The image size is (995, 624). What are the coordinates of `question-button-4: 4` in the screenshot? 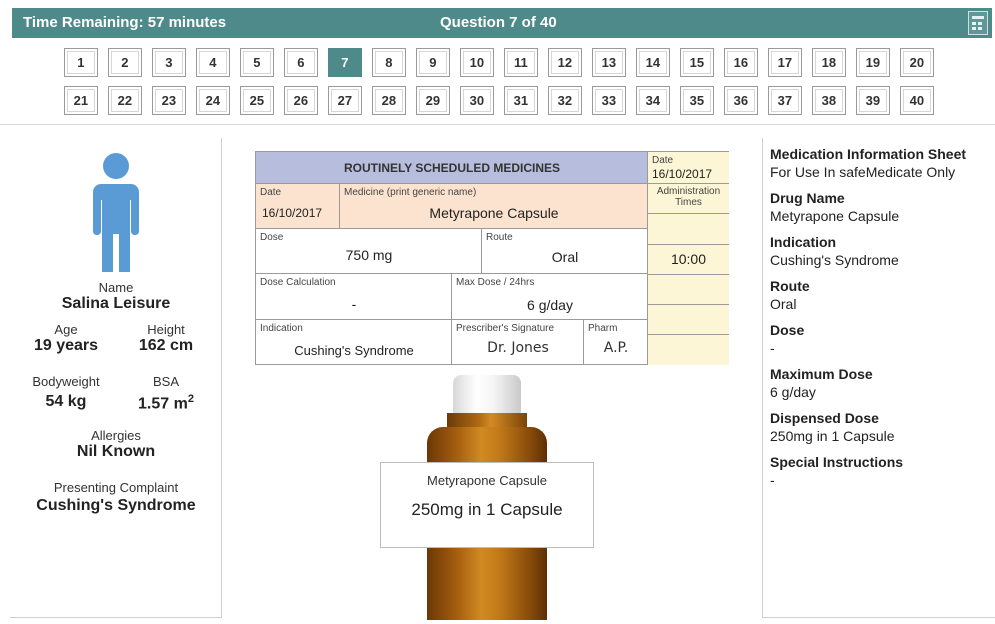 It's located at (213, 62).